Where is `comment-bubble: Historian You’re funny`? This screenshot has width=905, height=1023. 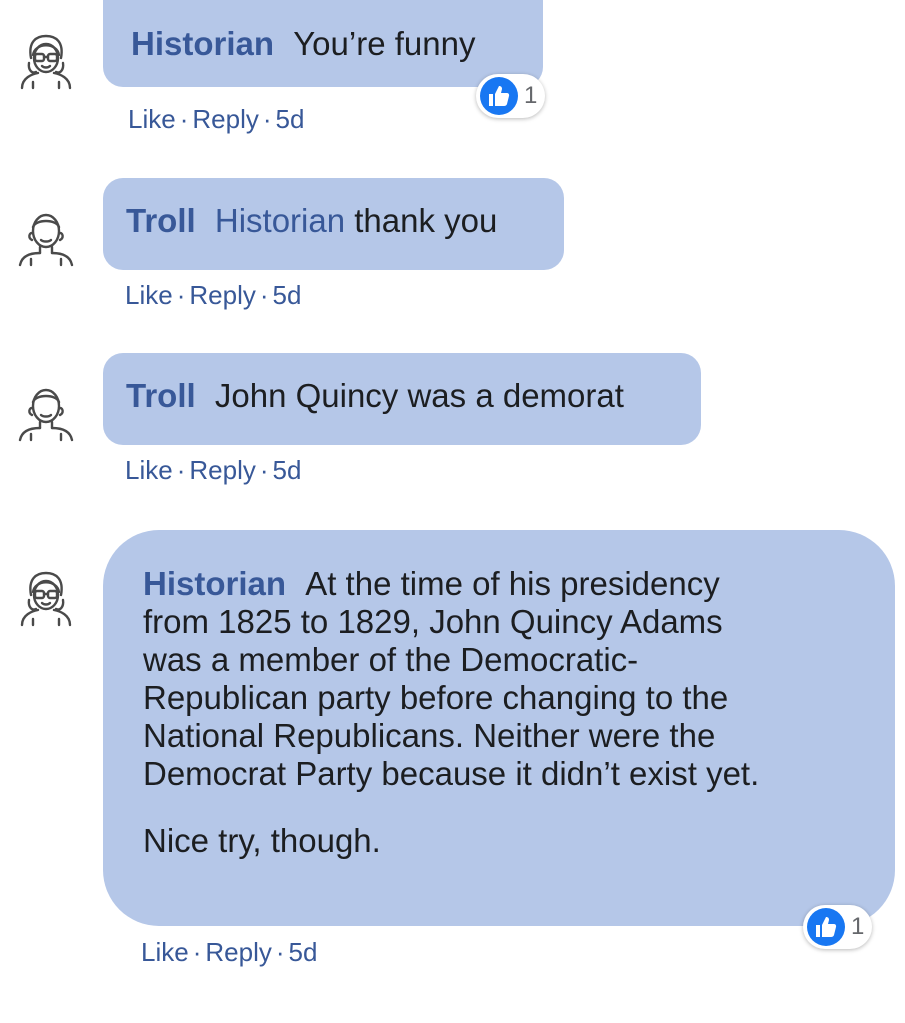 comment-bubble: Historian You’re funny is located at coordinates (323, 43).